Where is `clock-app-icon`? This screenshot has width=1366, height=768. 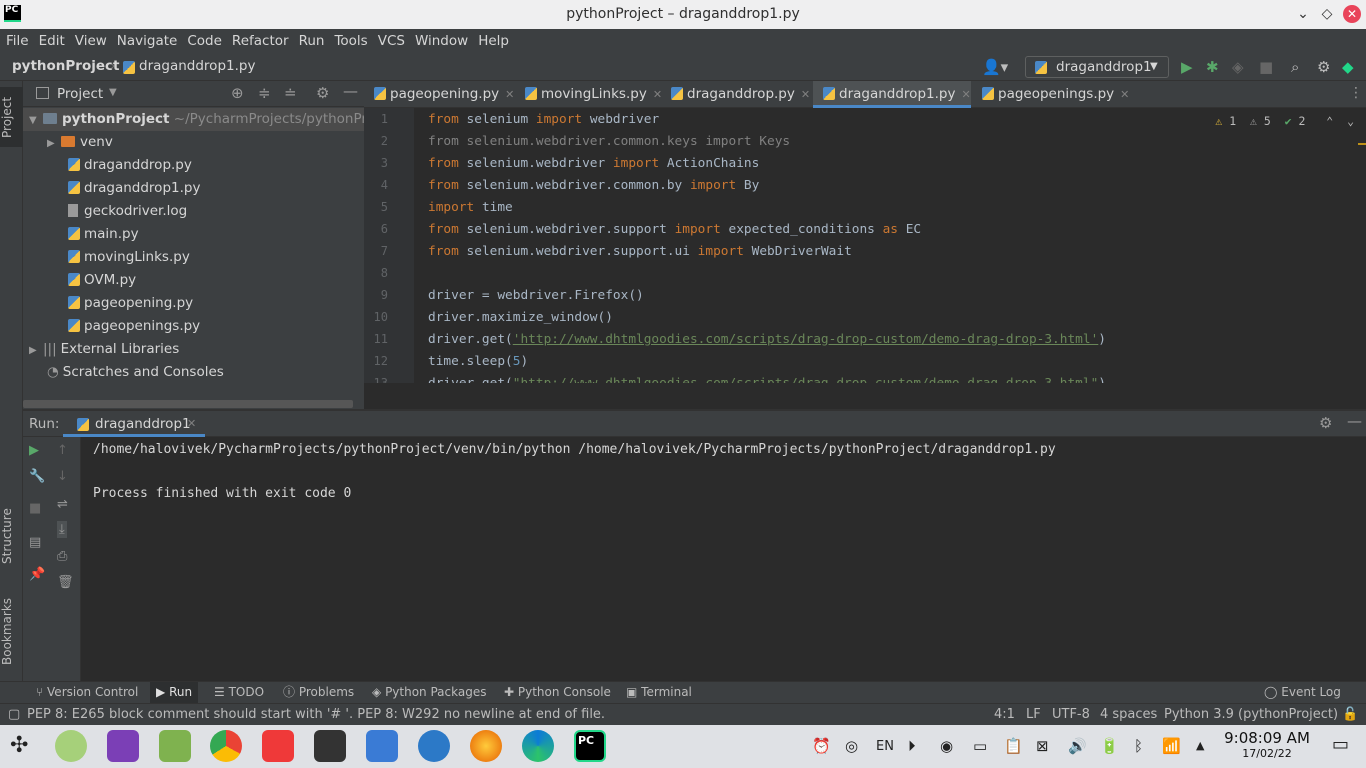 clock-app-icon is located at coordinates (71, 746).